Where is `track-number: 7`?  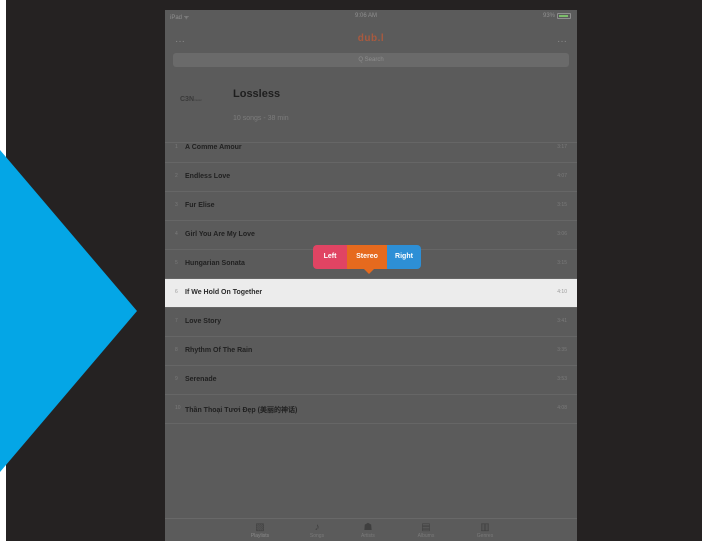
track-number: 7 is located at coordinates (176, 321).